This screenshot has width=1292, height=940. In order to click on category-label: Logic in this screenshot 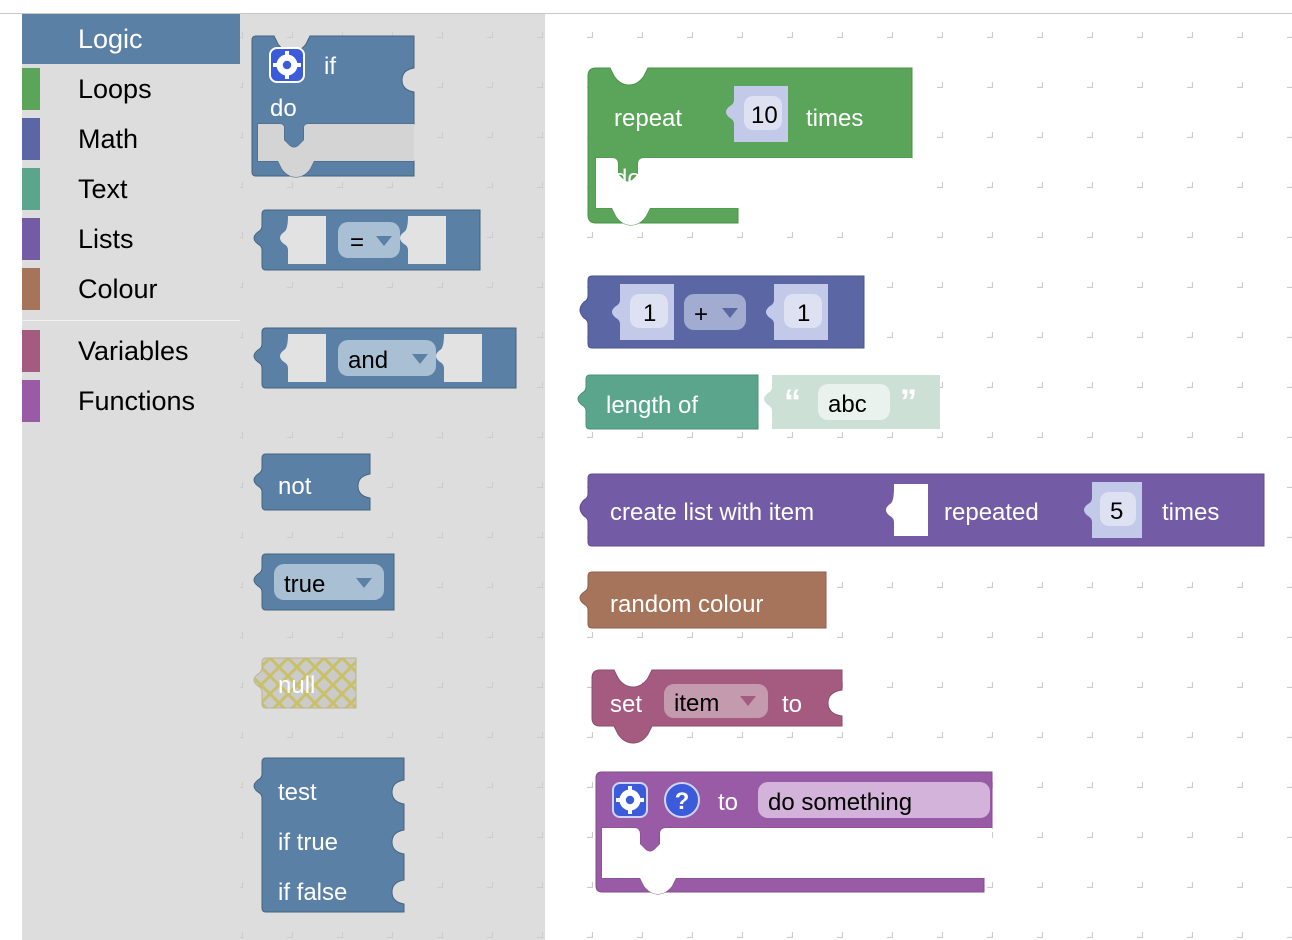, I will do `click(110, 38)`.